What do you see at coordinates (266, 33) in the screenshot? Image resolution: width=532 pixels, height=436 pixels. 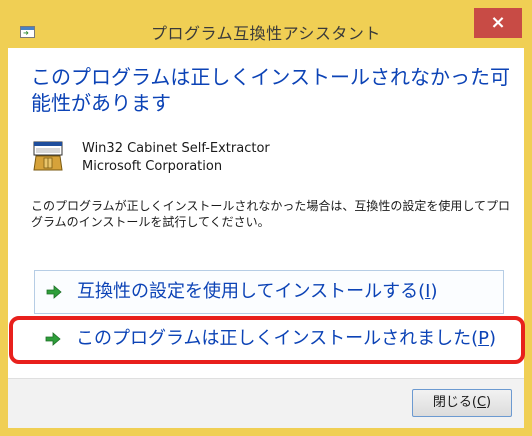 I see `window-title: プログラム互換性アシスタント` at bounding box center [266, 33].